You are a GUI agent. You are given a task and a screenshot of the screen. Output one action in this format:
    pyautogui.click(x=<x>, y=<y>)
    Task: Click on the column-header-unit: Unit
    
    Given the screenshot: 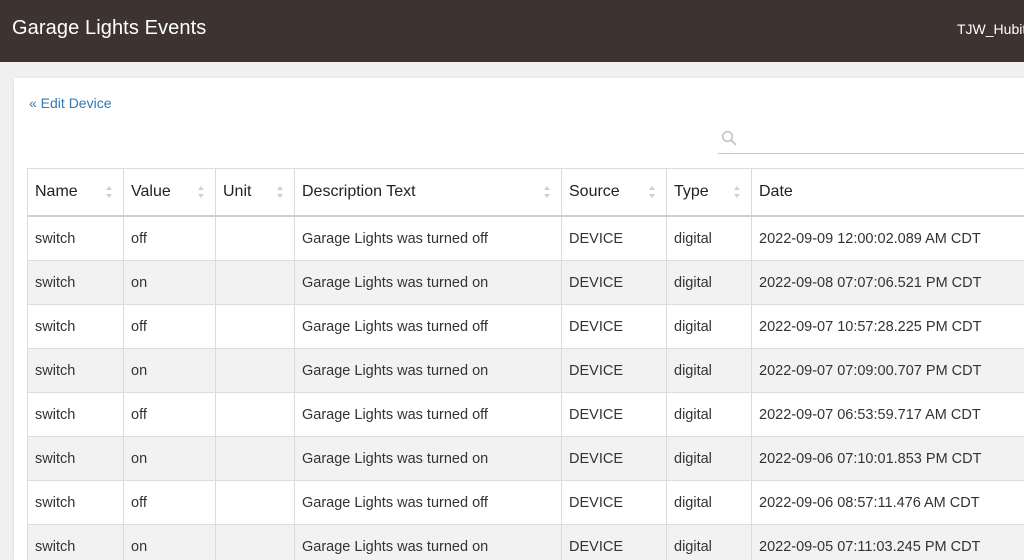 What is the action you would take?
    pyautogui.click(x=255, y=192)
    